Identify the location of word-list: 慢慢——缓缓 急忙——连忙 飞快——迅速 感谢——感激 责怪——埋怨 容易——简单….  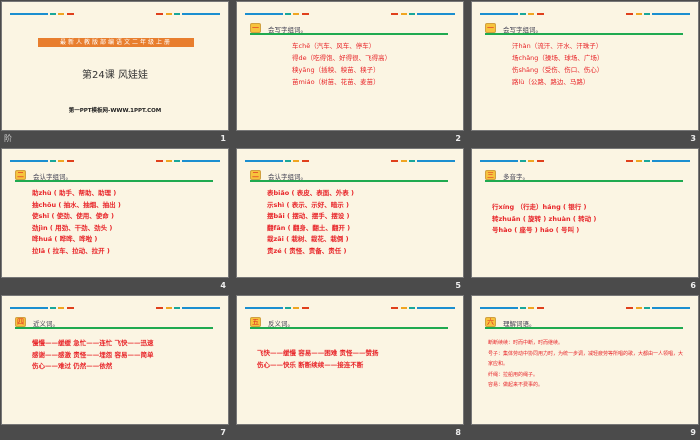
(93, 355).